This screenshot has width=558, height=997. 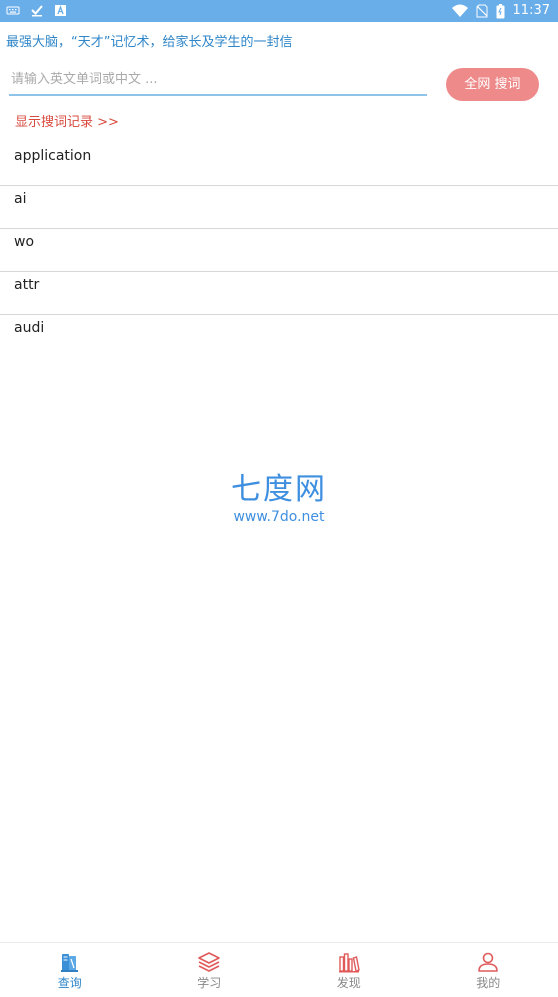 I want to click on history-item: attr, so click(x=279, y=293).